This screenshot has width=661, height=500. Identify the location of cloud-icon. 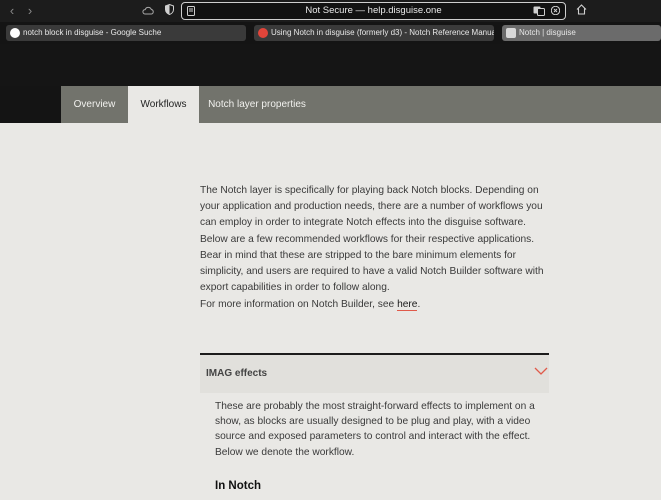
(148, 11).